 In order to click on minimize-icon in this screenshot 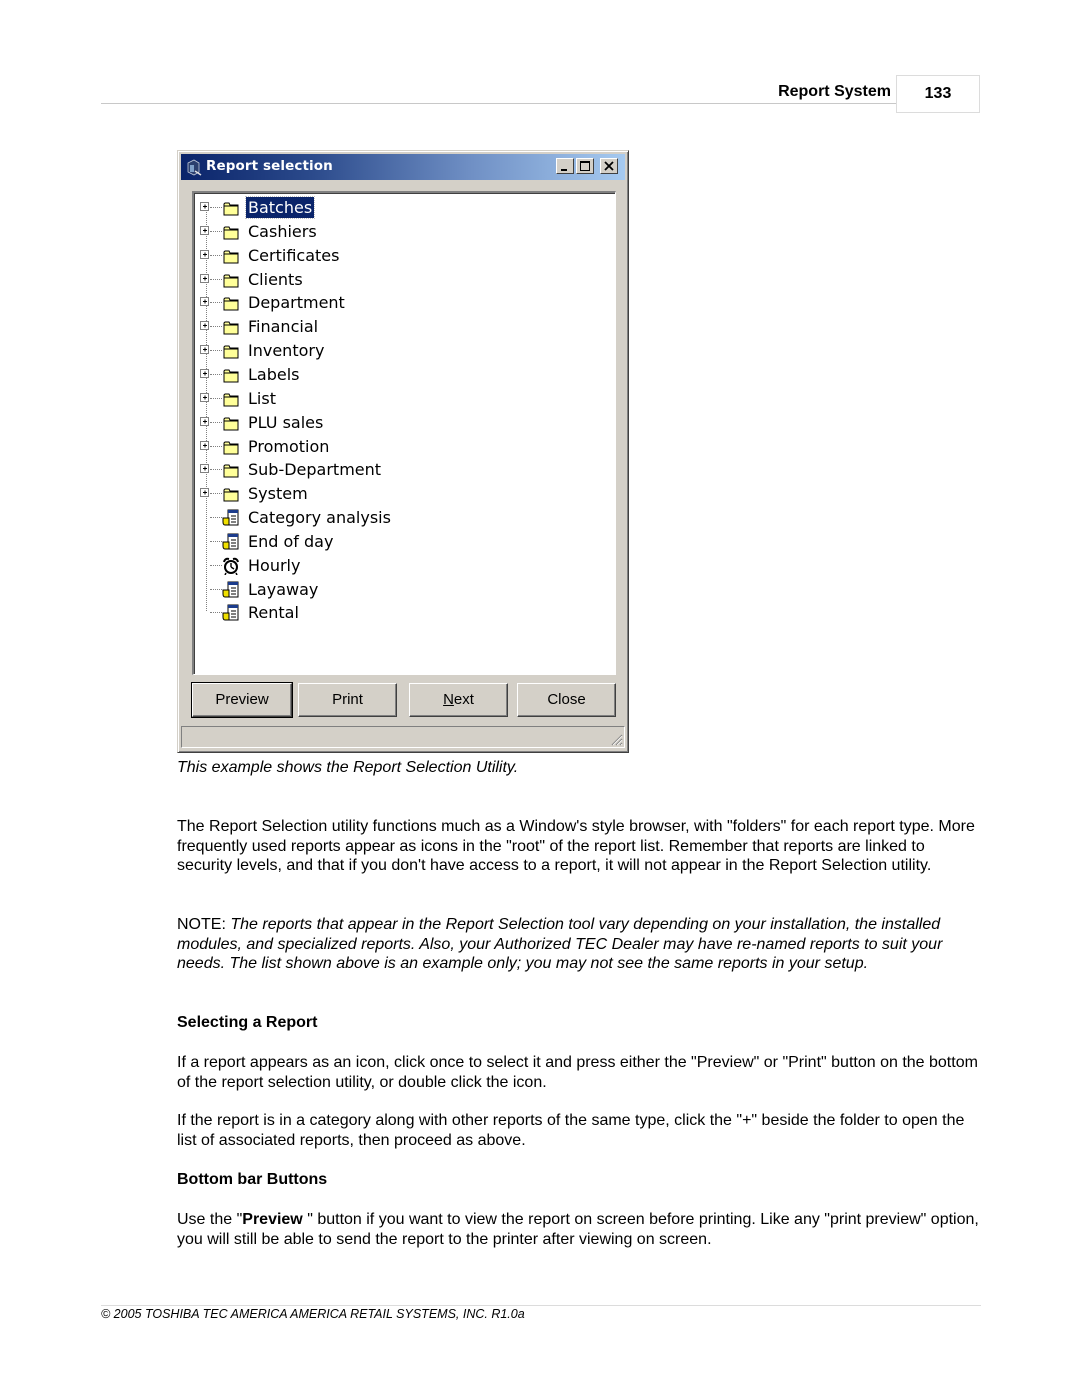, I will do `click(564, 170)`.